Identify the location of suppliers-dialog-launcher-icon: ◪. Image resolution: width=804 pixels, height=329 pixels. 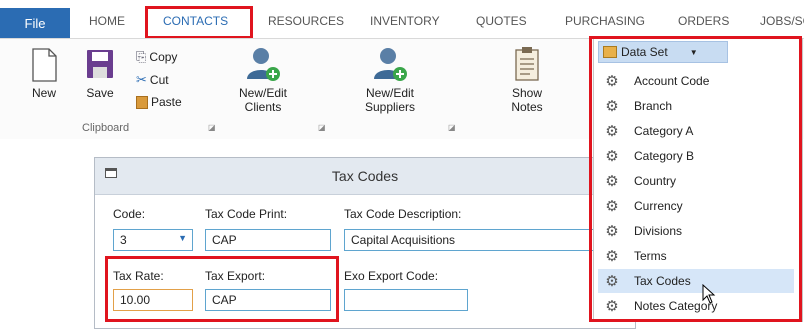
(452, 128).